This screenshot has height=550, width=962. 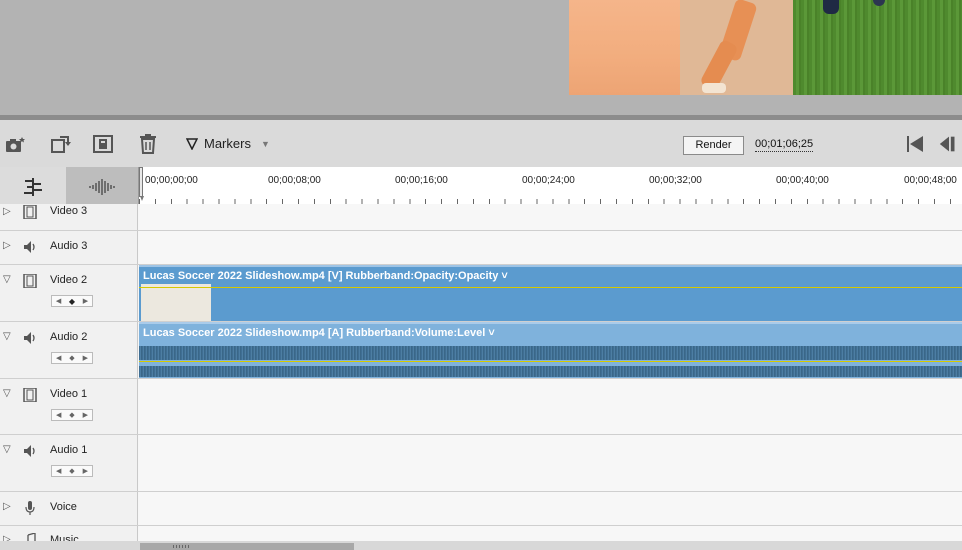 What do you see at coordinates (182, 546) in the screenshot?
I see `scrollbar-grip-icon` at bounding box center [182, 546].